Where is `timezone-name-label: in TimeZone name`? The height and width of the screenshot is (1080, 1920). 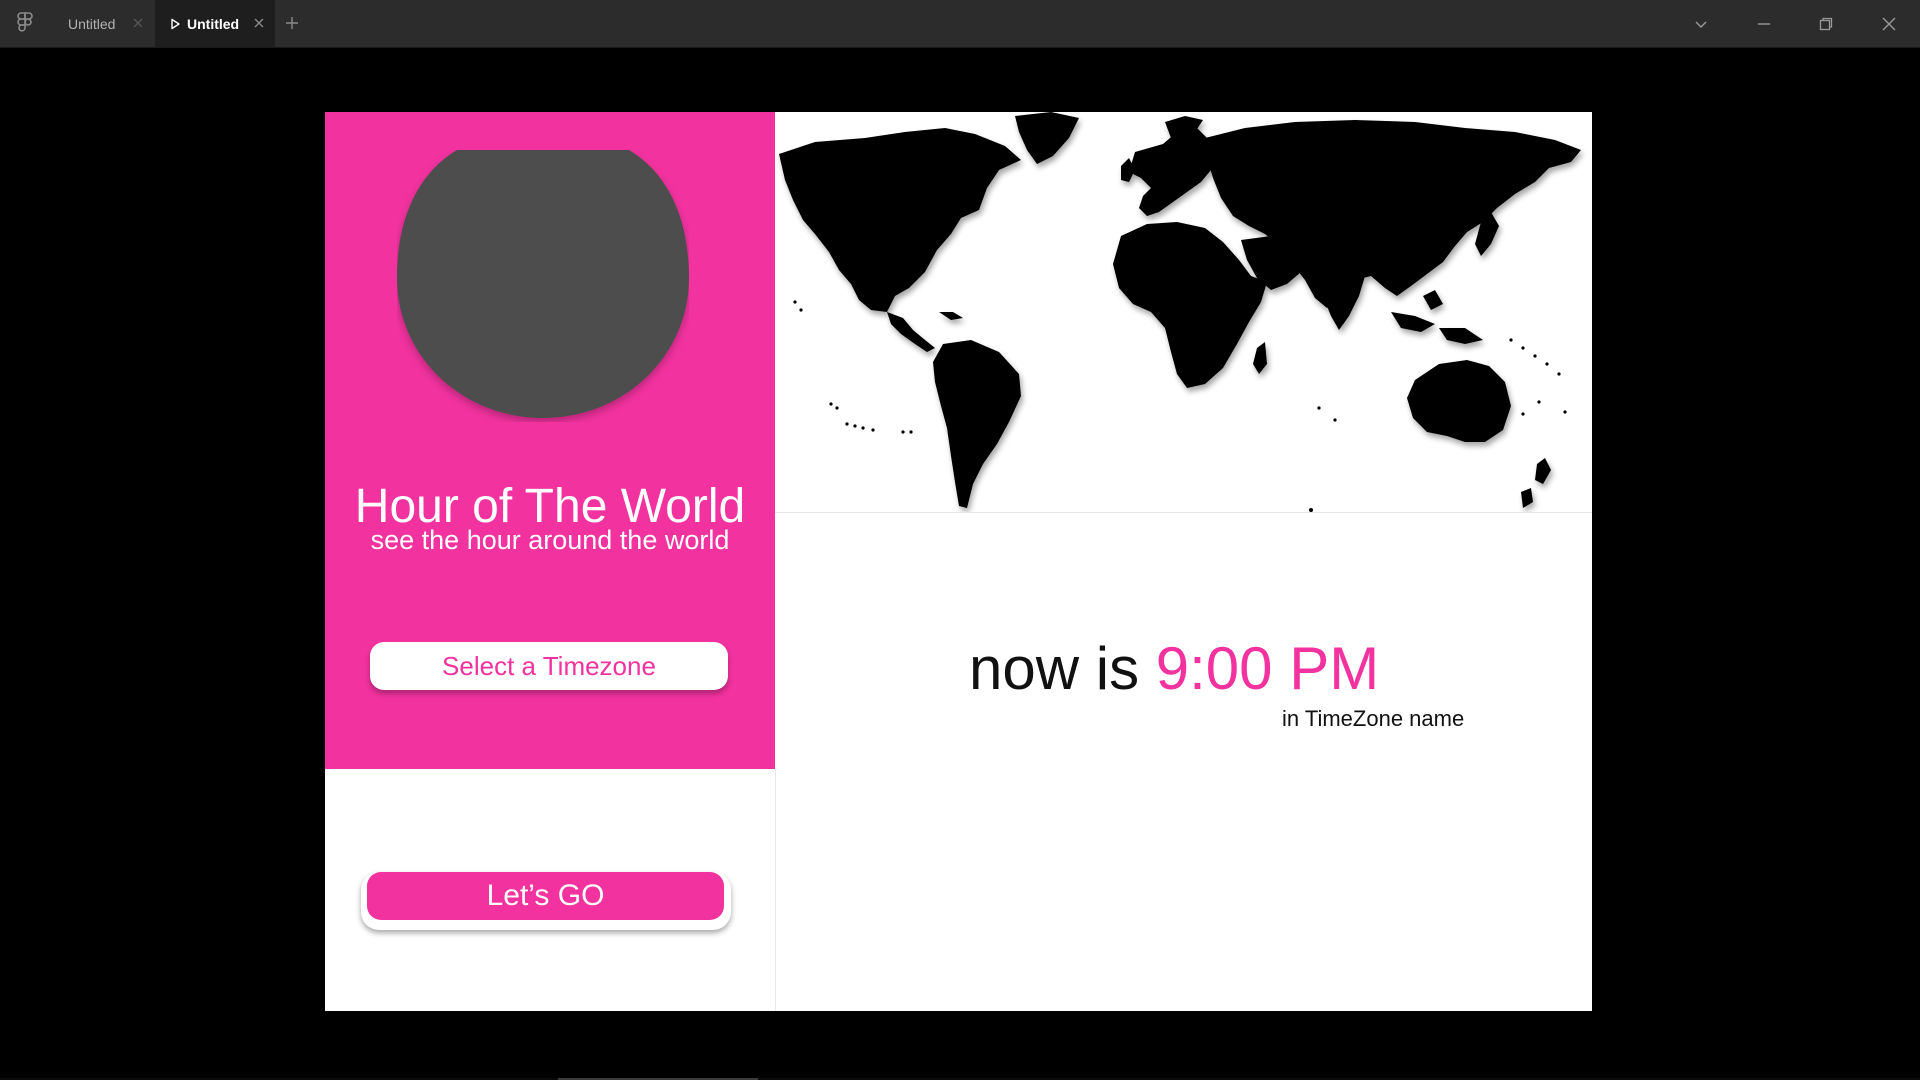 timezone-name-label: in TimeZone name is located at coordinates (1373, 718).